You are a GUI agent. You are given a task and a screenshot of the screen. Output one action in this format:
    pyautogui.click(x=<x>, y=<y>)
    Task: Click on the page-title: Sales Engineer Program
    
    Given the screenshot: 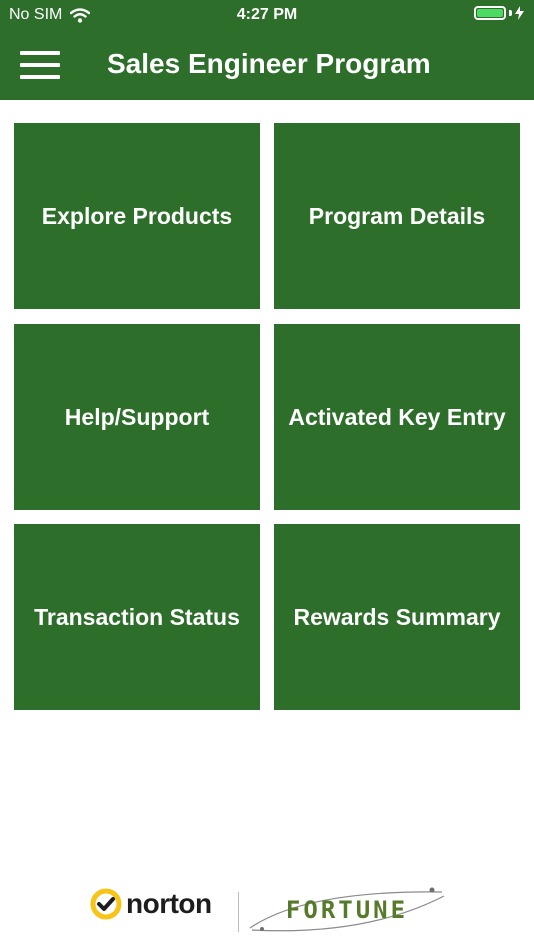 What is the action you would take?
    pyautogui.click(x=269, y=63)
    